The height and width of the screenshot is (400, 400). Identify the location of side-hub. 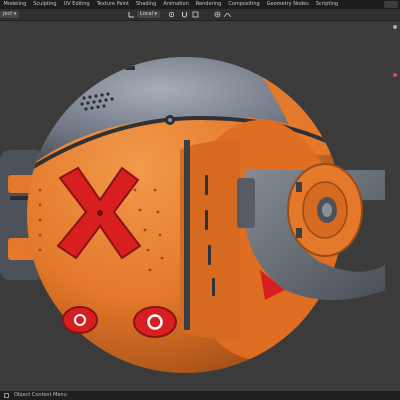
(325, 210).